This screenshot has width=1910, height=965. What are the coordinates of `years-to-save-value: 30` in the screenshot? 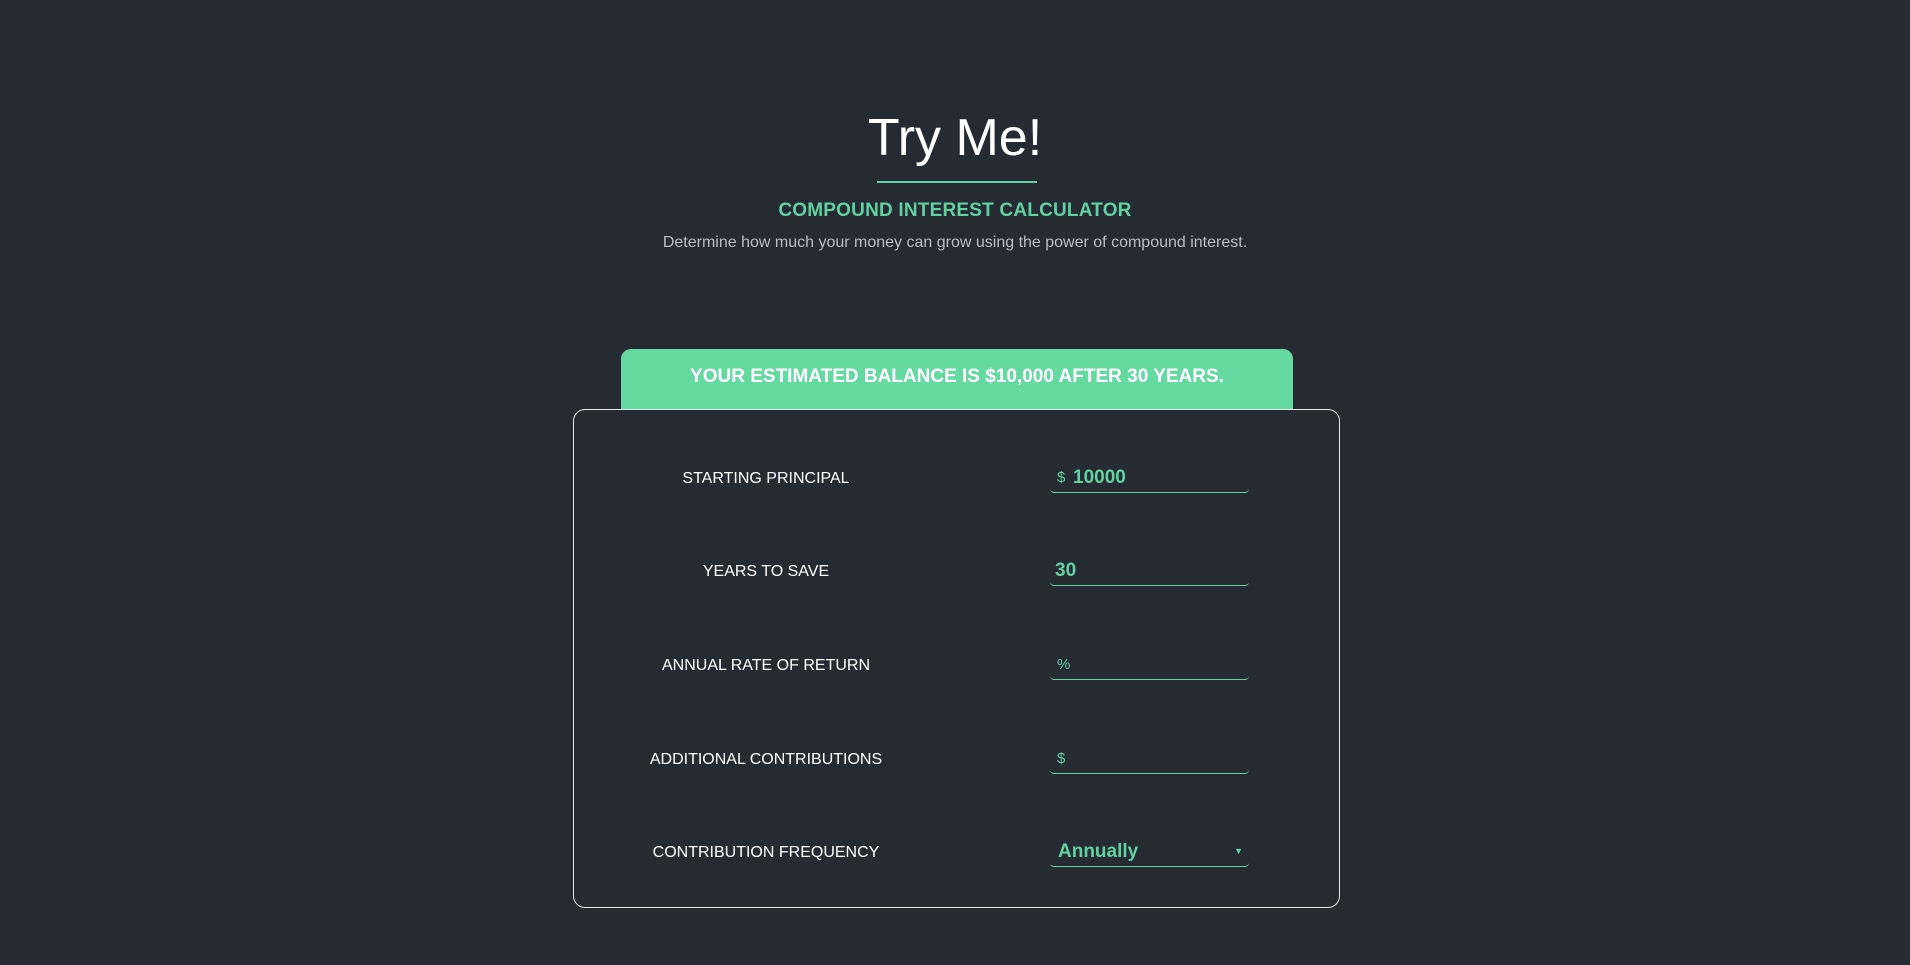 It's located at (1066, 570).